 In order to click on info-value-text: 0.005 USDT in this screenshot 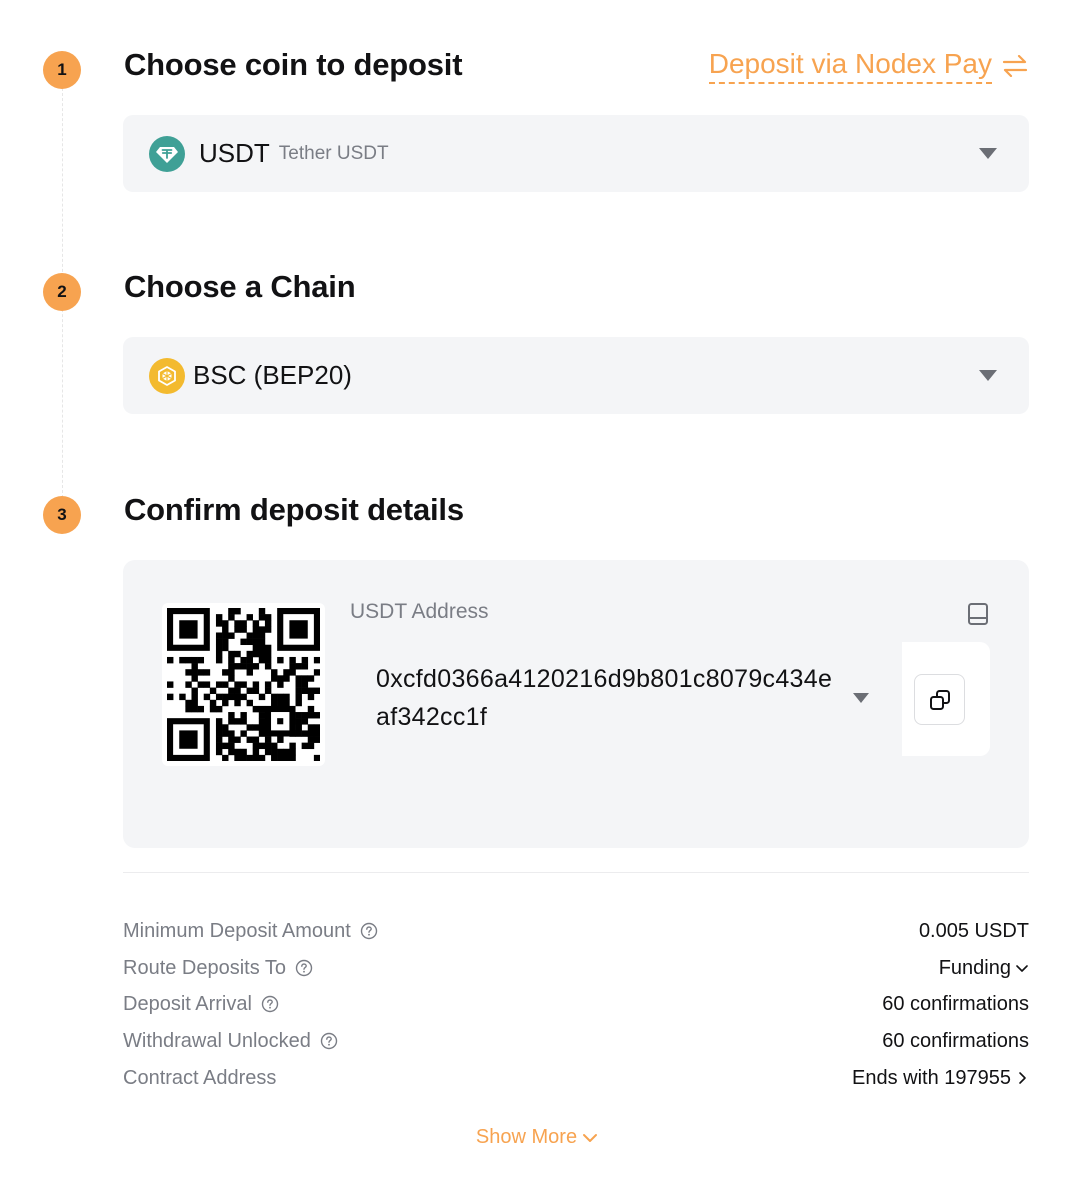, I will do `click(973, 930)`.